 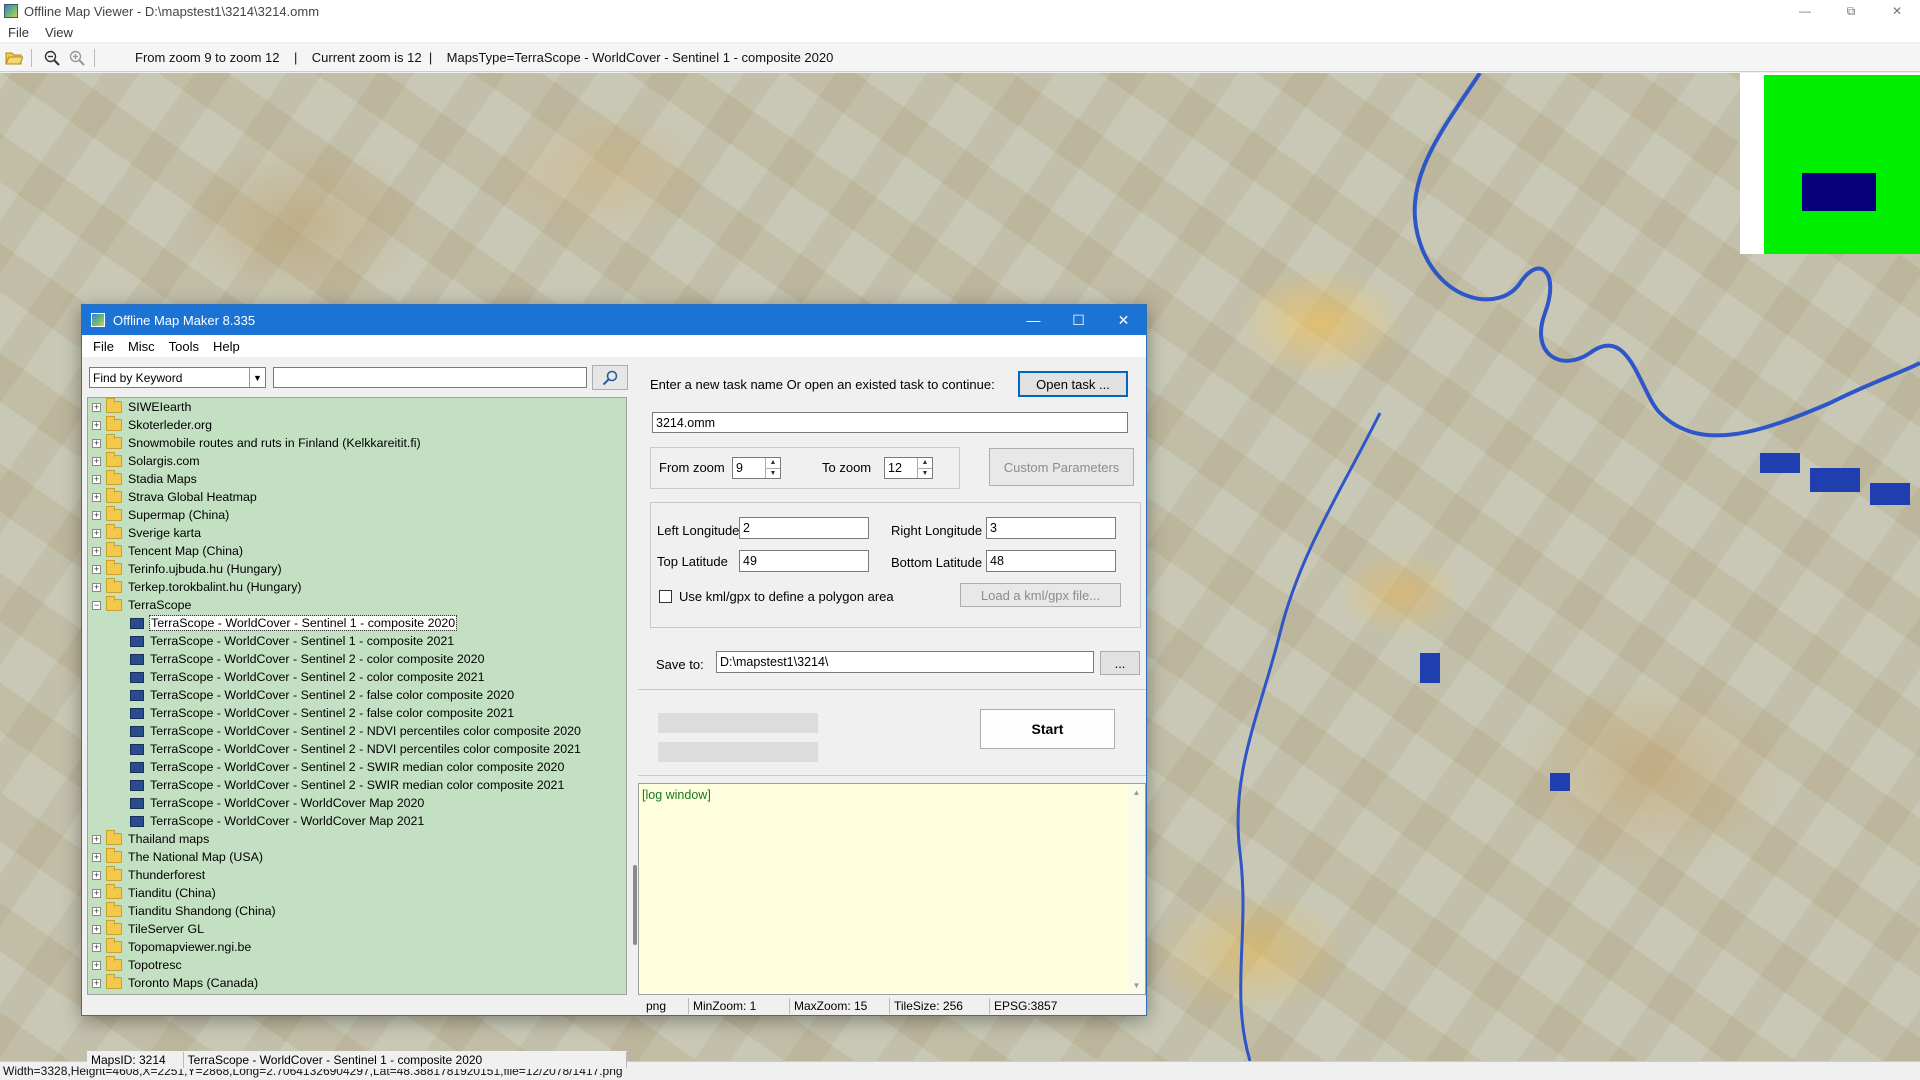 What do you see at coordinates (141, 346) in the screenshot?
I see `menu-misc: Misc` at bounding box center [141, 346].